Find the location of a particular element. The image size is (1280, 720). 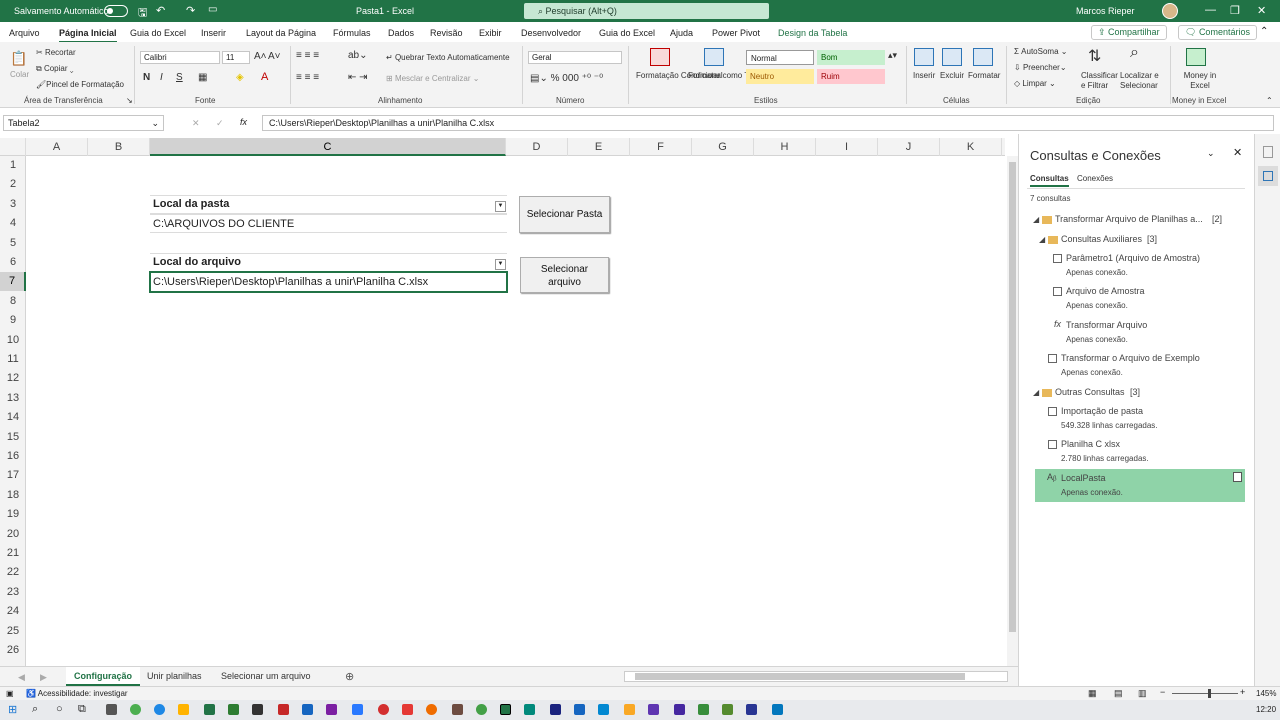

acrobat-icon is located at coordinates (283, 709).